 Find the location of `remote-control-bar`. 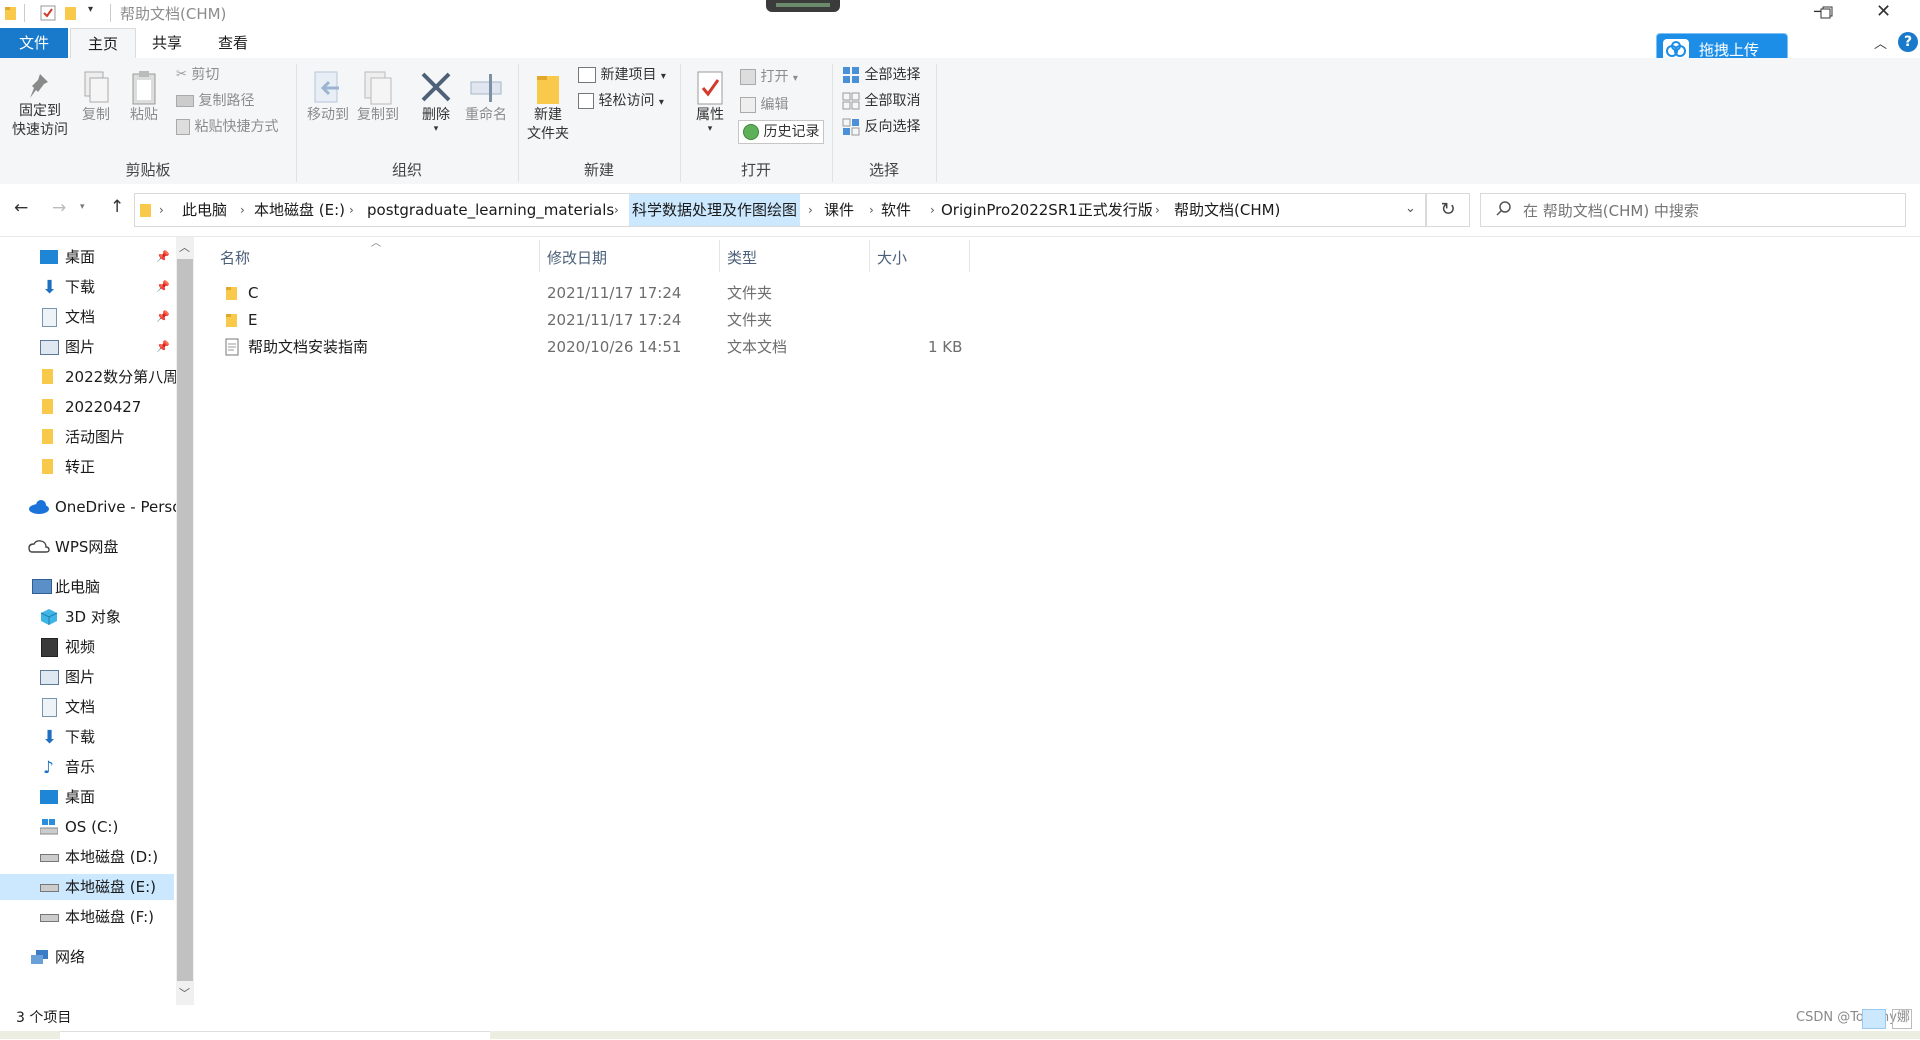

remote-control-bar is located at coordinates (803, 6).